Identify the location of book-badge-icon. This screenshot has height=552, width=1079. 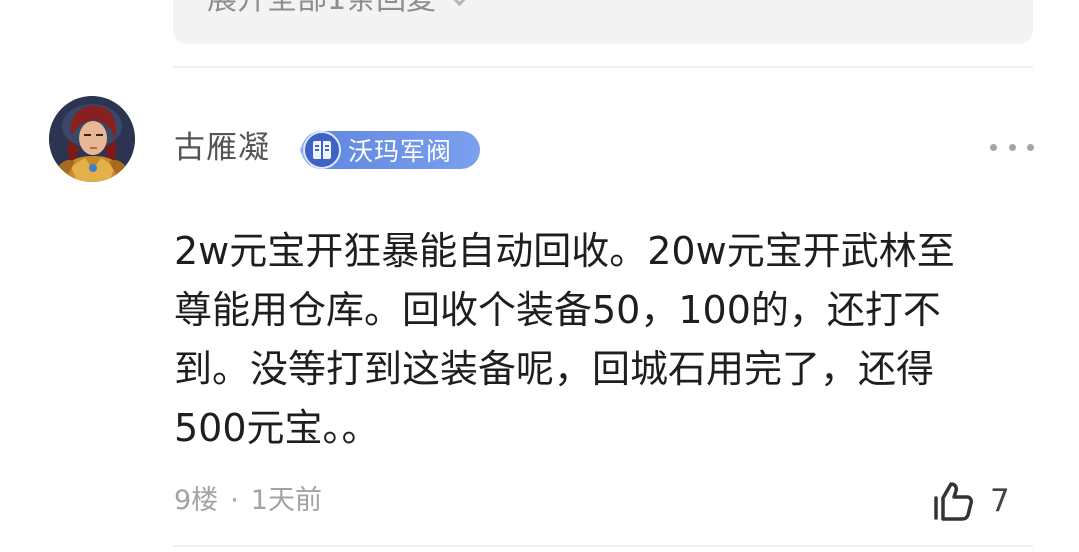
(320, 150).